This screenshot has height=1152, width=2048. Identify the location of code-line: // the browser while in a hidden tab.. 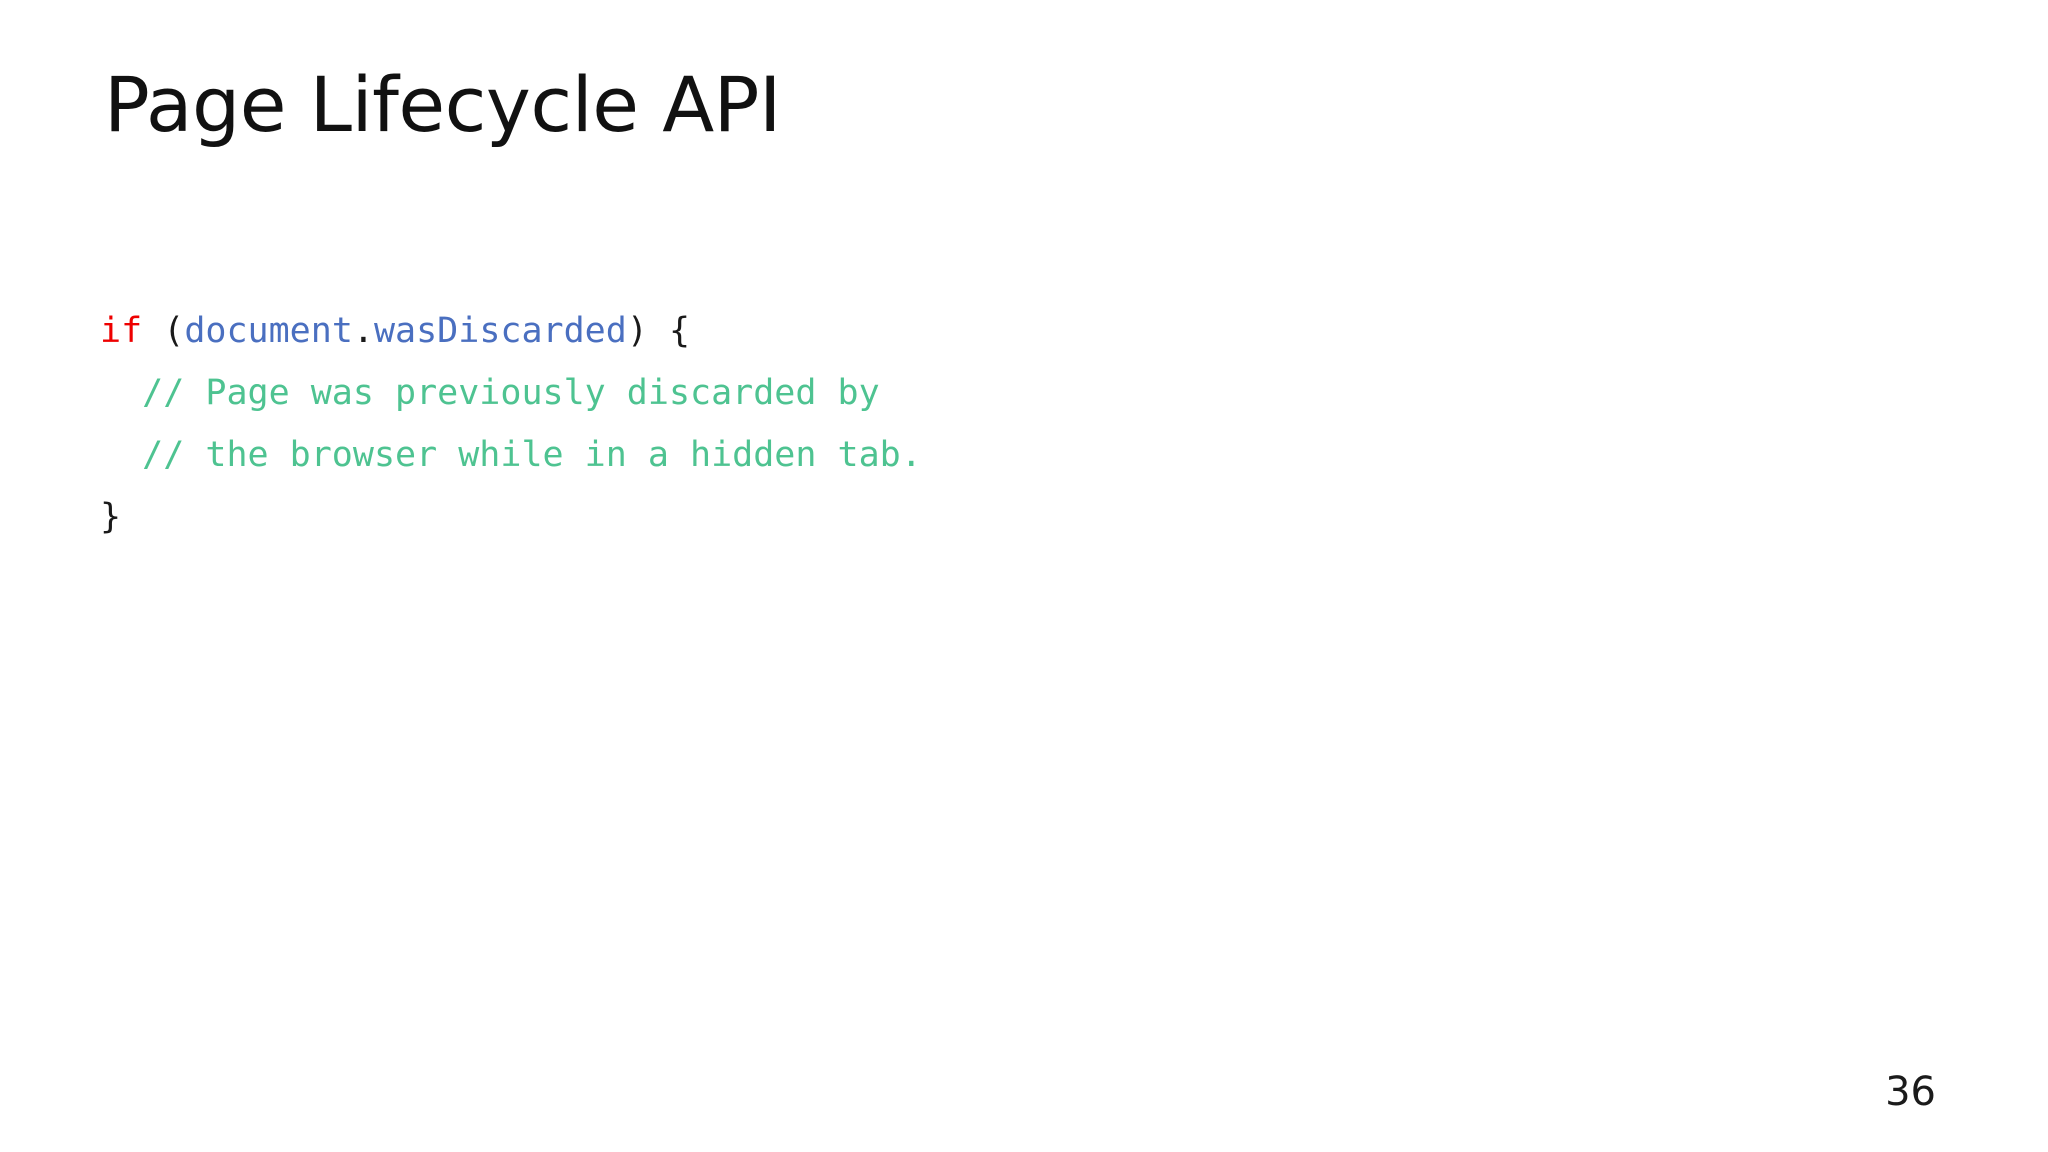
(511, 455).